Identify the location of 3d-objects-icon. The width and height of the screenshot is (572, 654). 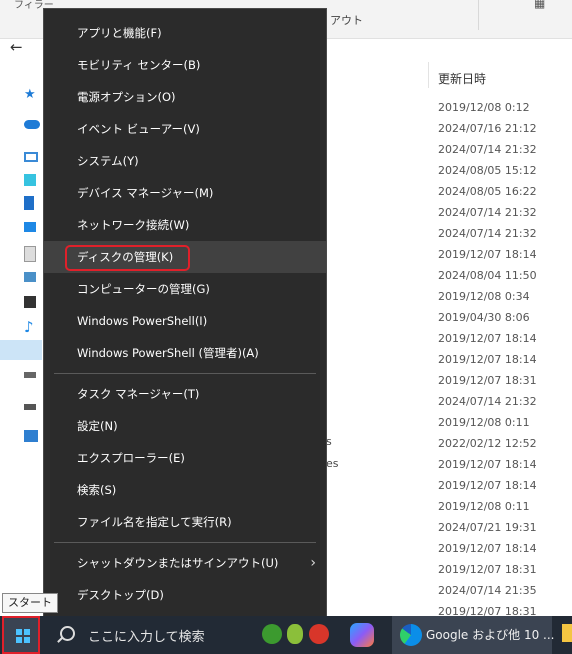
(30, 180).